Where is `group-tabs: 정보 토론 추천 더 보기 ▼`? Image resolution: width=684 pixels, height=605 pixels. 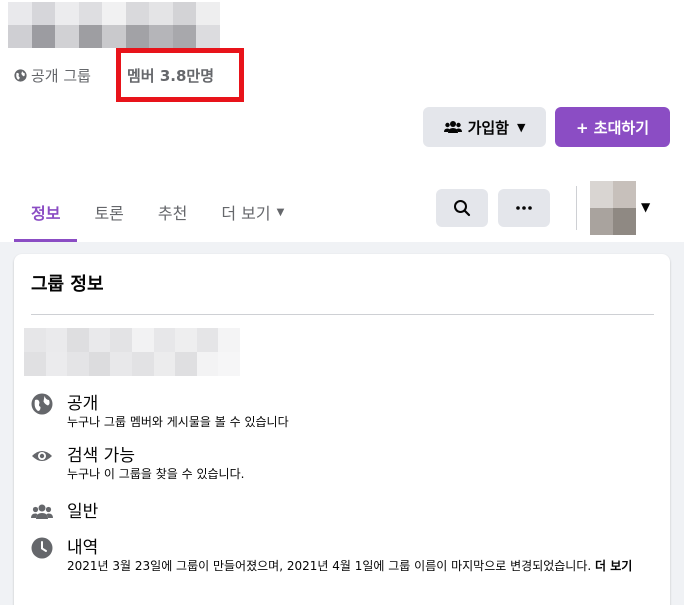 group-tabs: 정보 토론 추천 더 보기 ▼ is located at coordinates (157, 213).